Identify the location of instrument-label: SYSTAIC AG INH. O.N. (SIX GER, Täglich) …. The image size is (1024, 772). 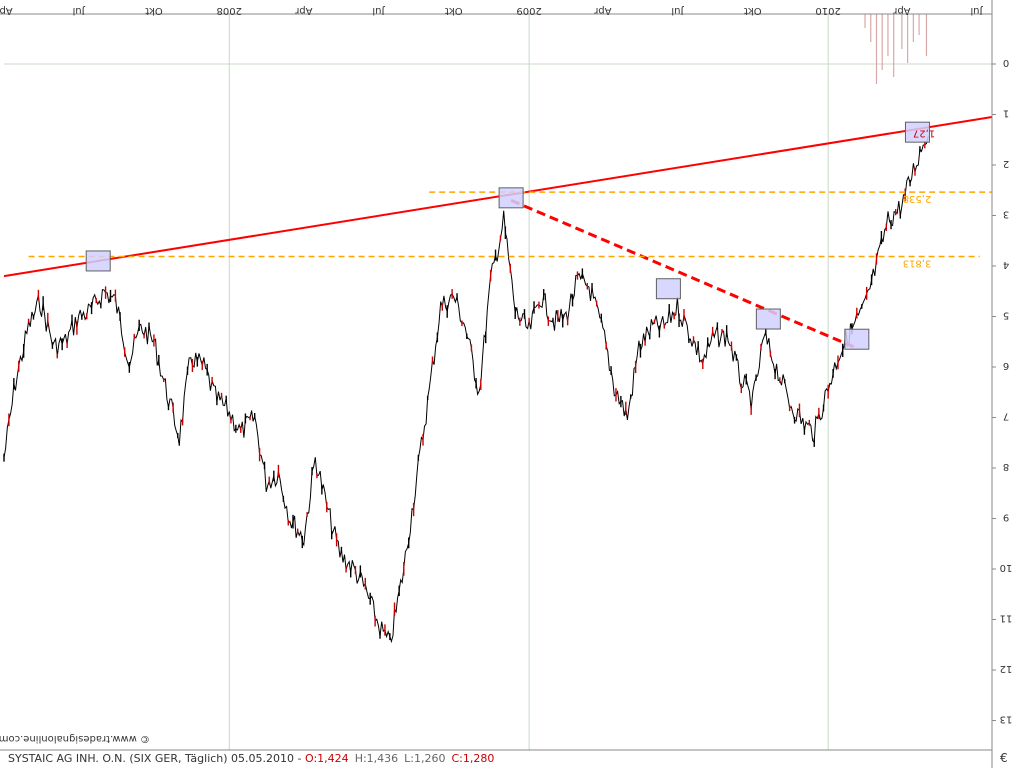
(156, 758).